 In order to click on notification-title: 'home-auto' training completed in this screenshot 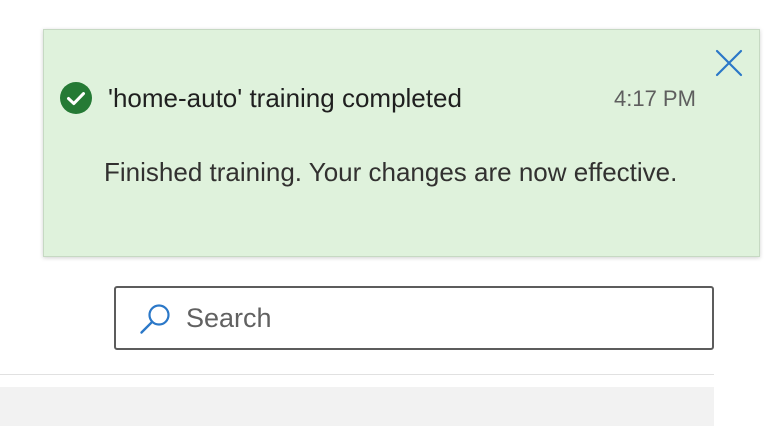, I will do `click(285, 98)`.